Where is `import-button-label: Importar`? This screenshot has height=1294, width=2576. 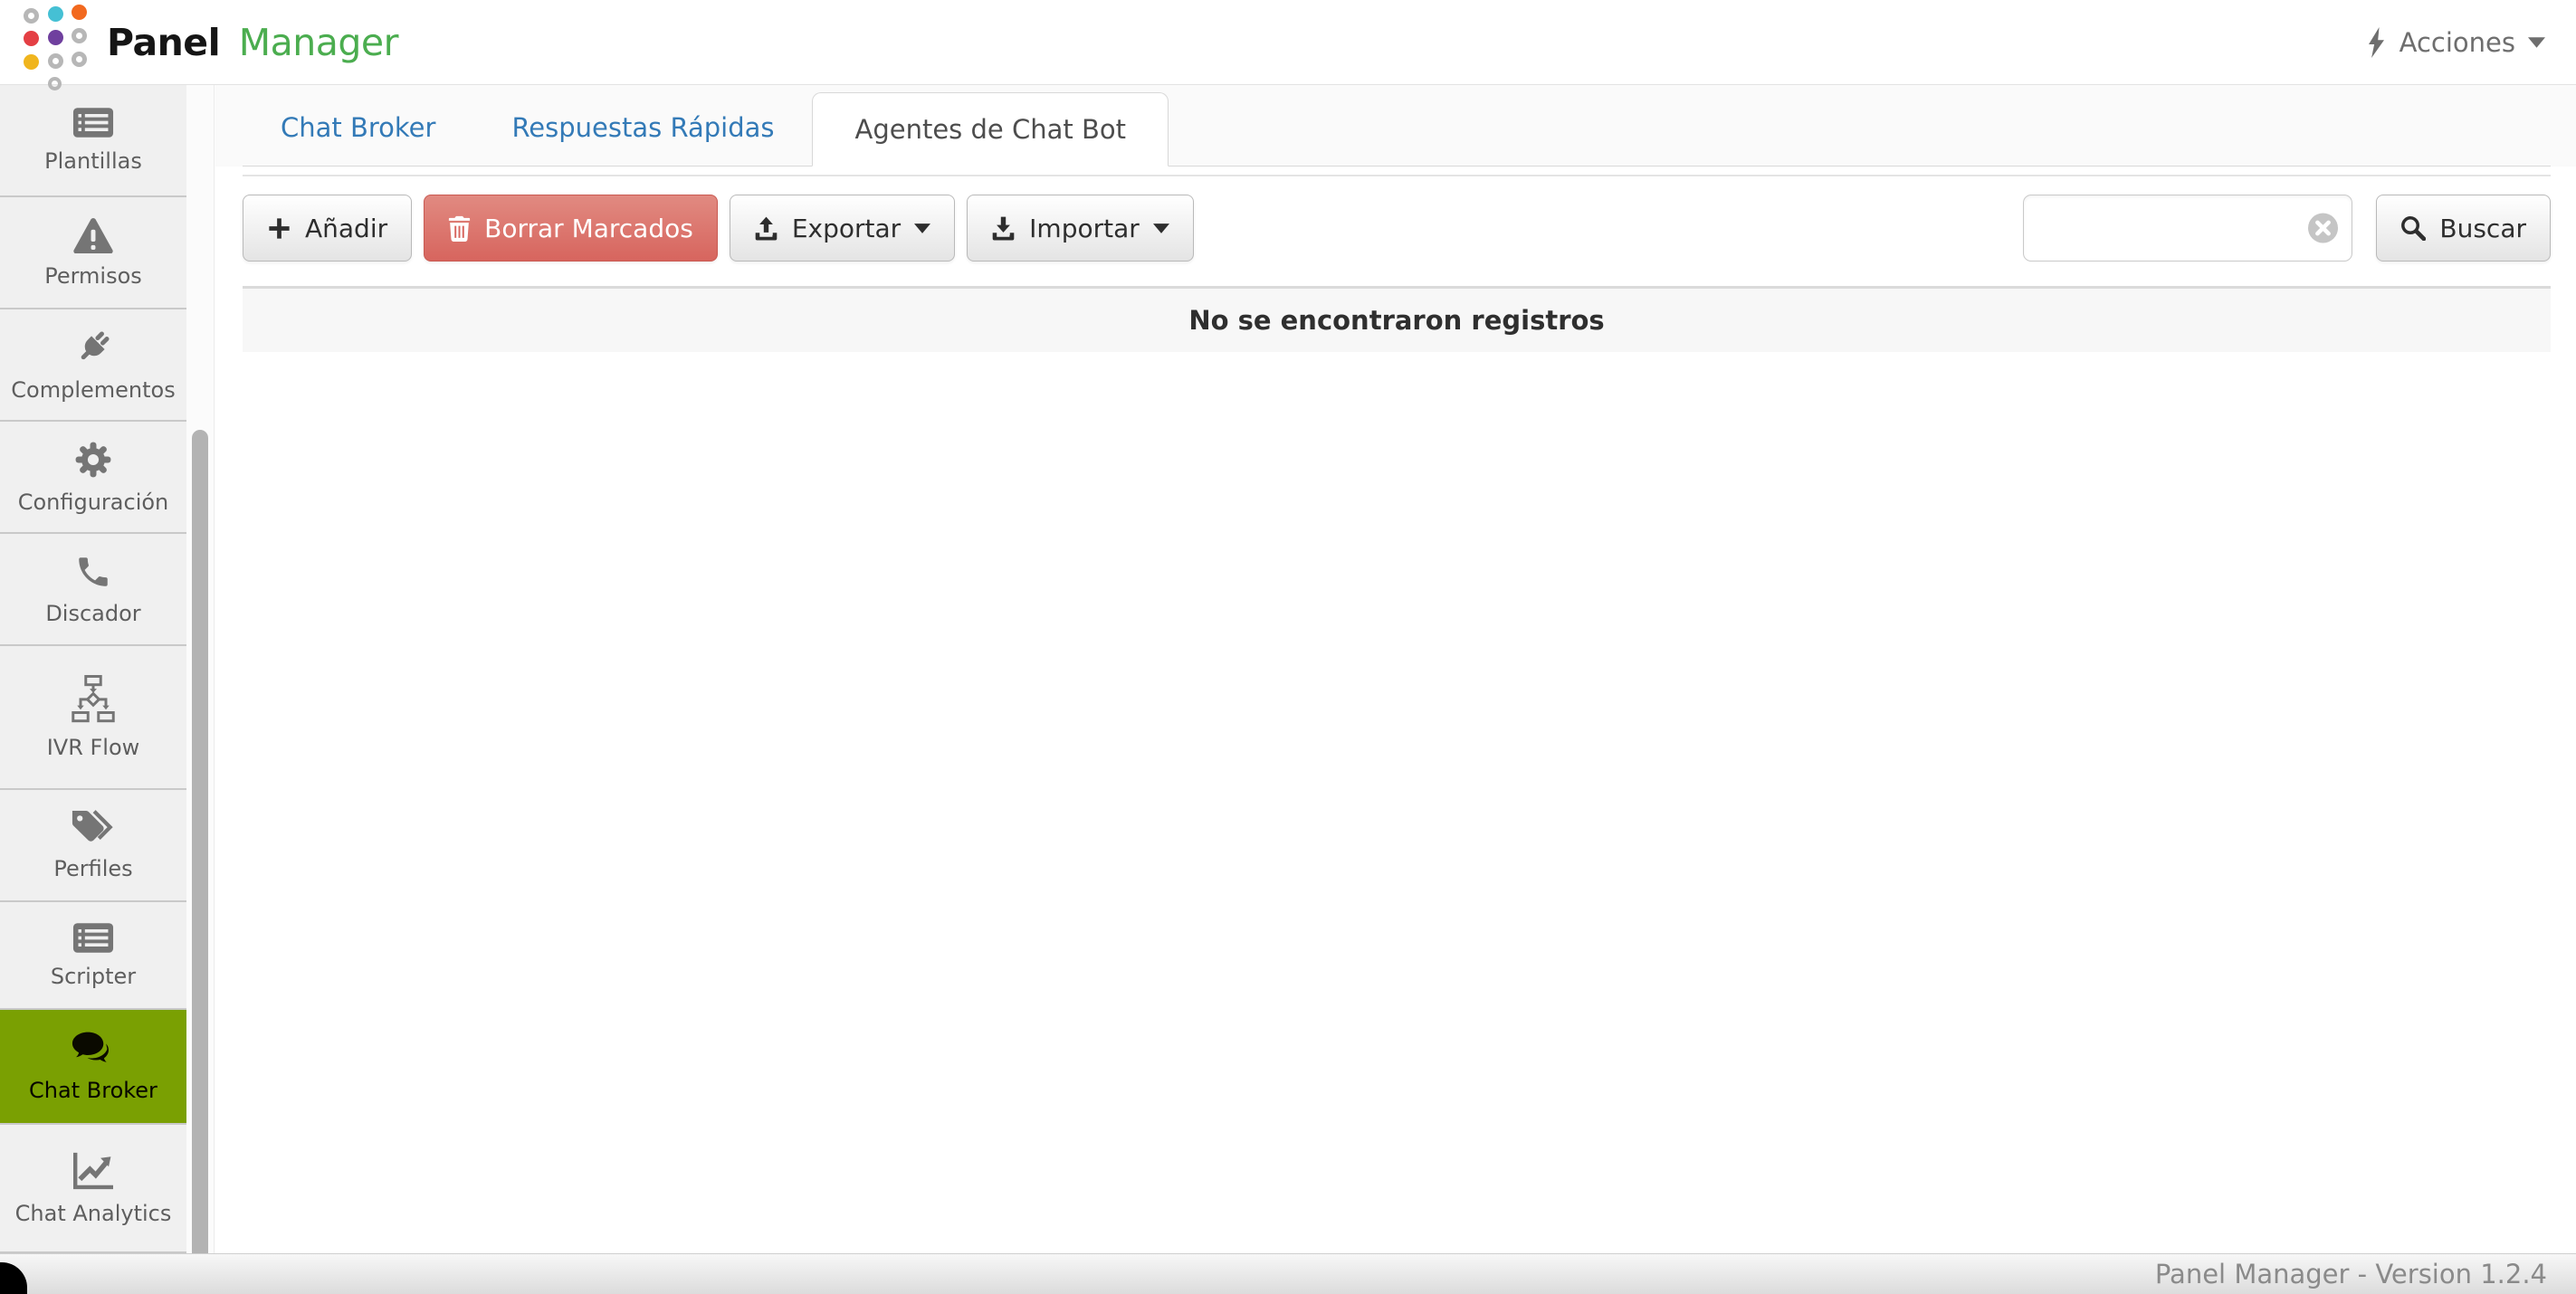
import-button-label: Importar is located at coordinates (1085, 228).